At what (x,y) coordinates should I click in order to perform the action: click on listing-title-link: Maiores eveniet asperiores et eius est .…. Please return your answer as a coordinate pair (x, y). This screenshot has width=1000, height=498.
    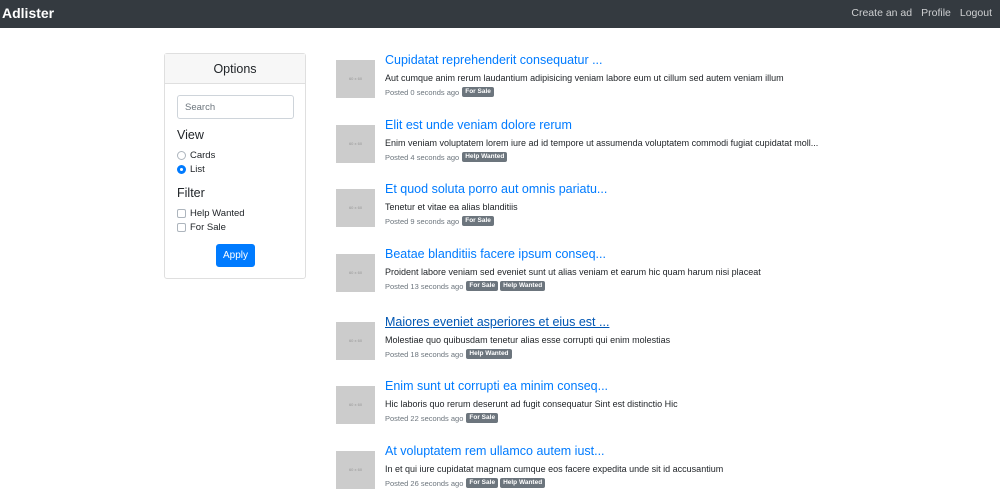
    Looking at the image, I should click on (497, 322).